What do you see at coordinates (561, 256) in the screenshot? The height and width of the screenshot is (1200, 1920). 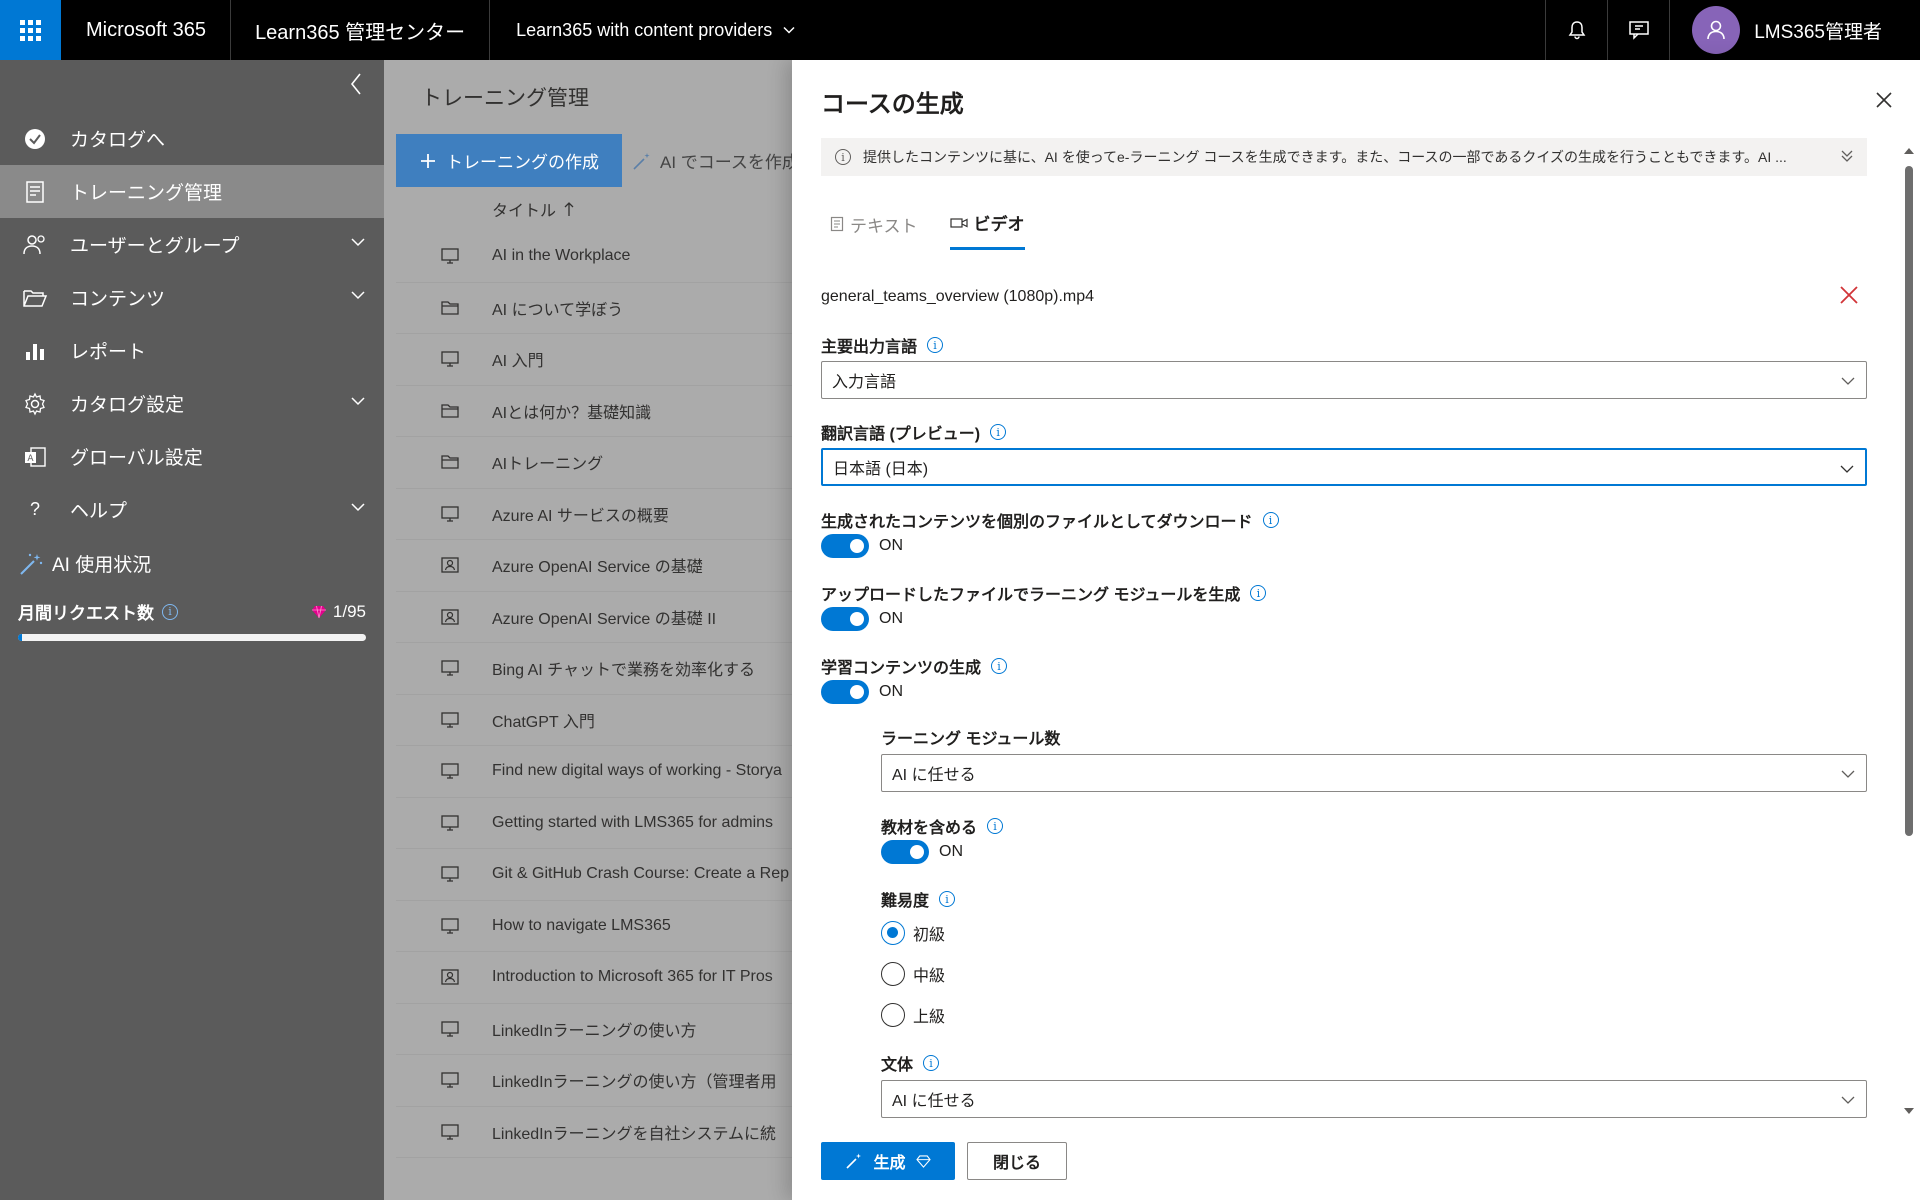 I see `row-title: AI in the Workplace` at bounding box center [561, 256].